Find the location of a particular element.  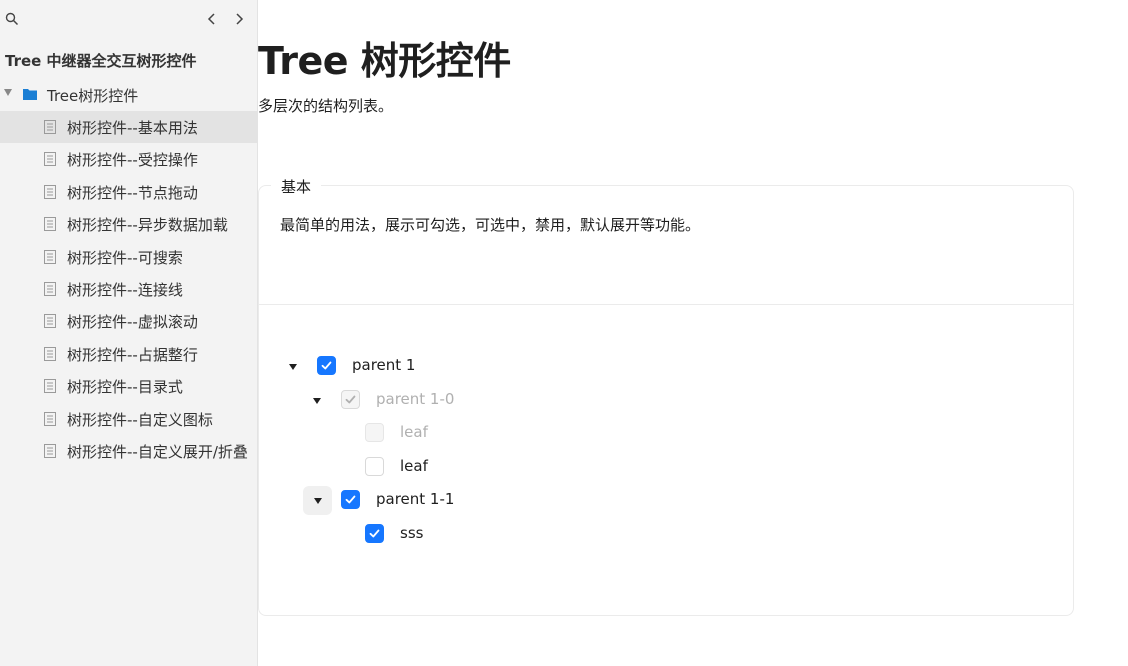

sidebar-item-label: 树形控件--连接线 is located at coordinates (125, 289).